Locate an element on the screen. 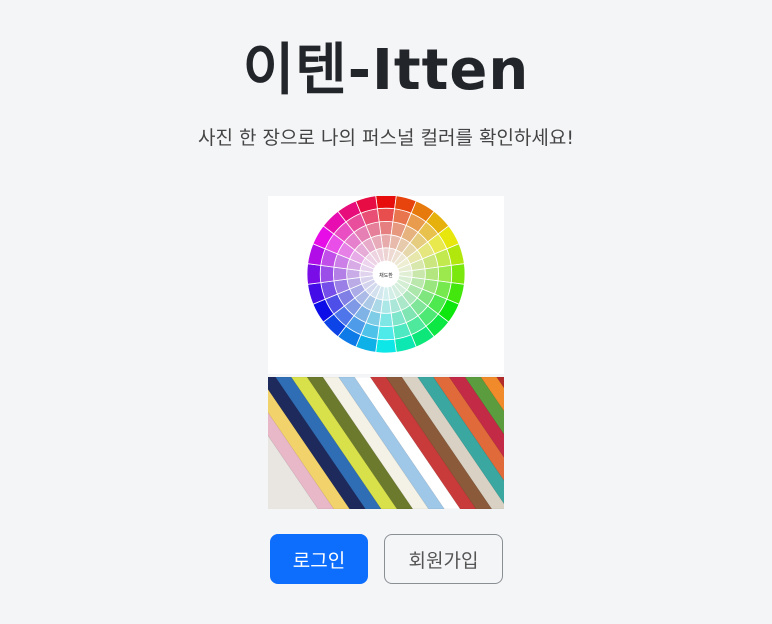 The width and height of the screenshot is (772, 624). color-wheel-image: 채도환 is located at coordinates (386, 285).